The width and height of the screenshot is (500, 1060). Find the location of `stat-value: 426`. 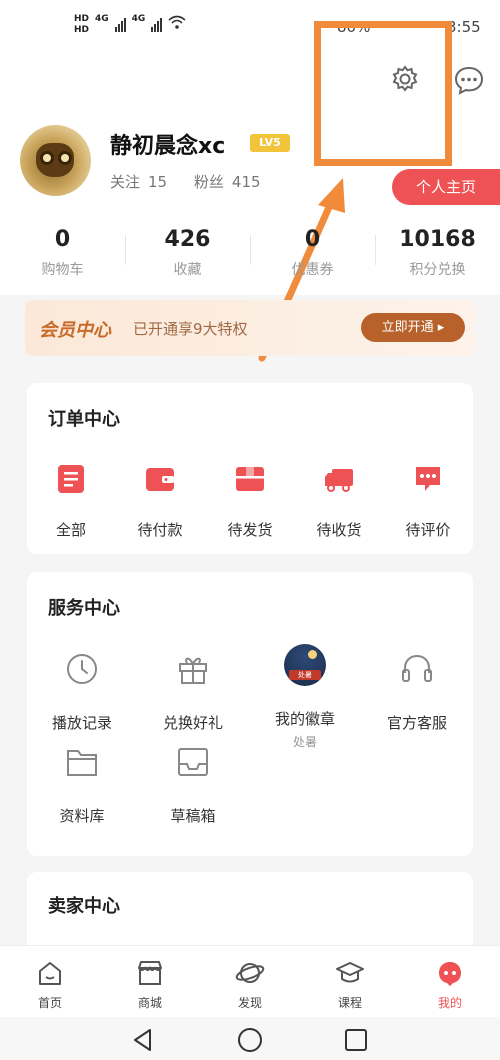

stat-value: 426 is located at coordinates (187, 239).